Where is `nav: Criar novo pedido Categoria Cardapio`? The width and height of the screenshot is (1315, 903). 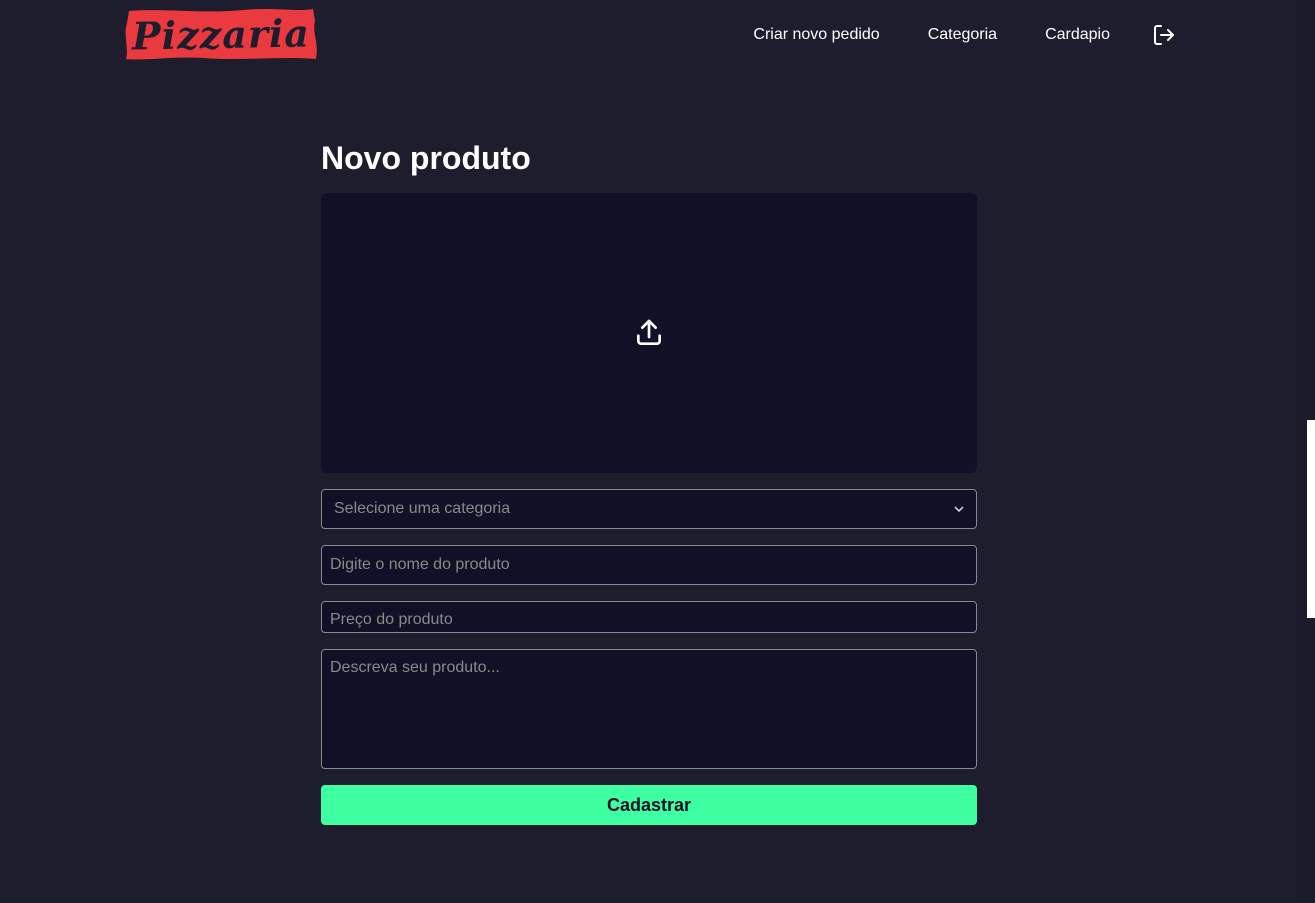 nav: Criar novo pedido Categoria Cardapio is located at coordinates (964, 35).